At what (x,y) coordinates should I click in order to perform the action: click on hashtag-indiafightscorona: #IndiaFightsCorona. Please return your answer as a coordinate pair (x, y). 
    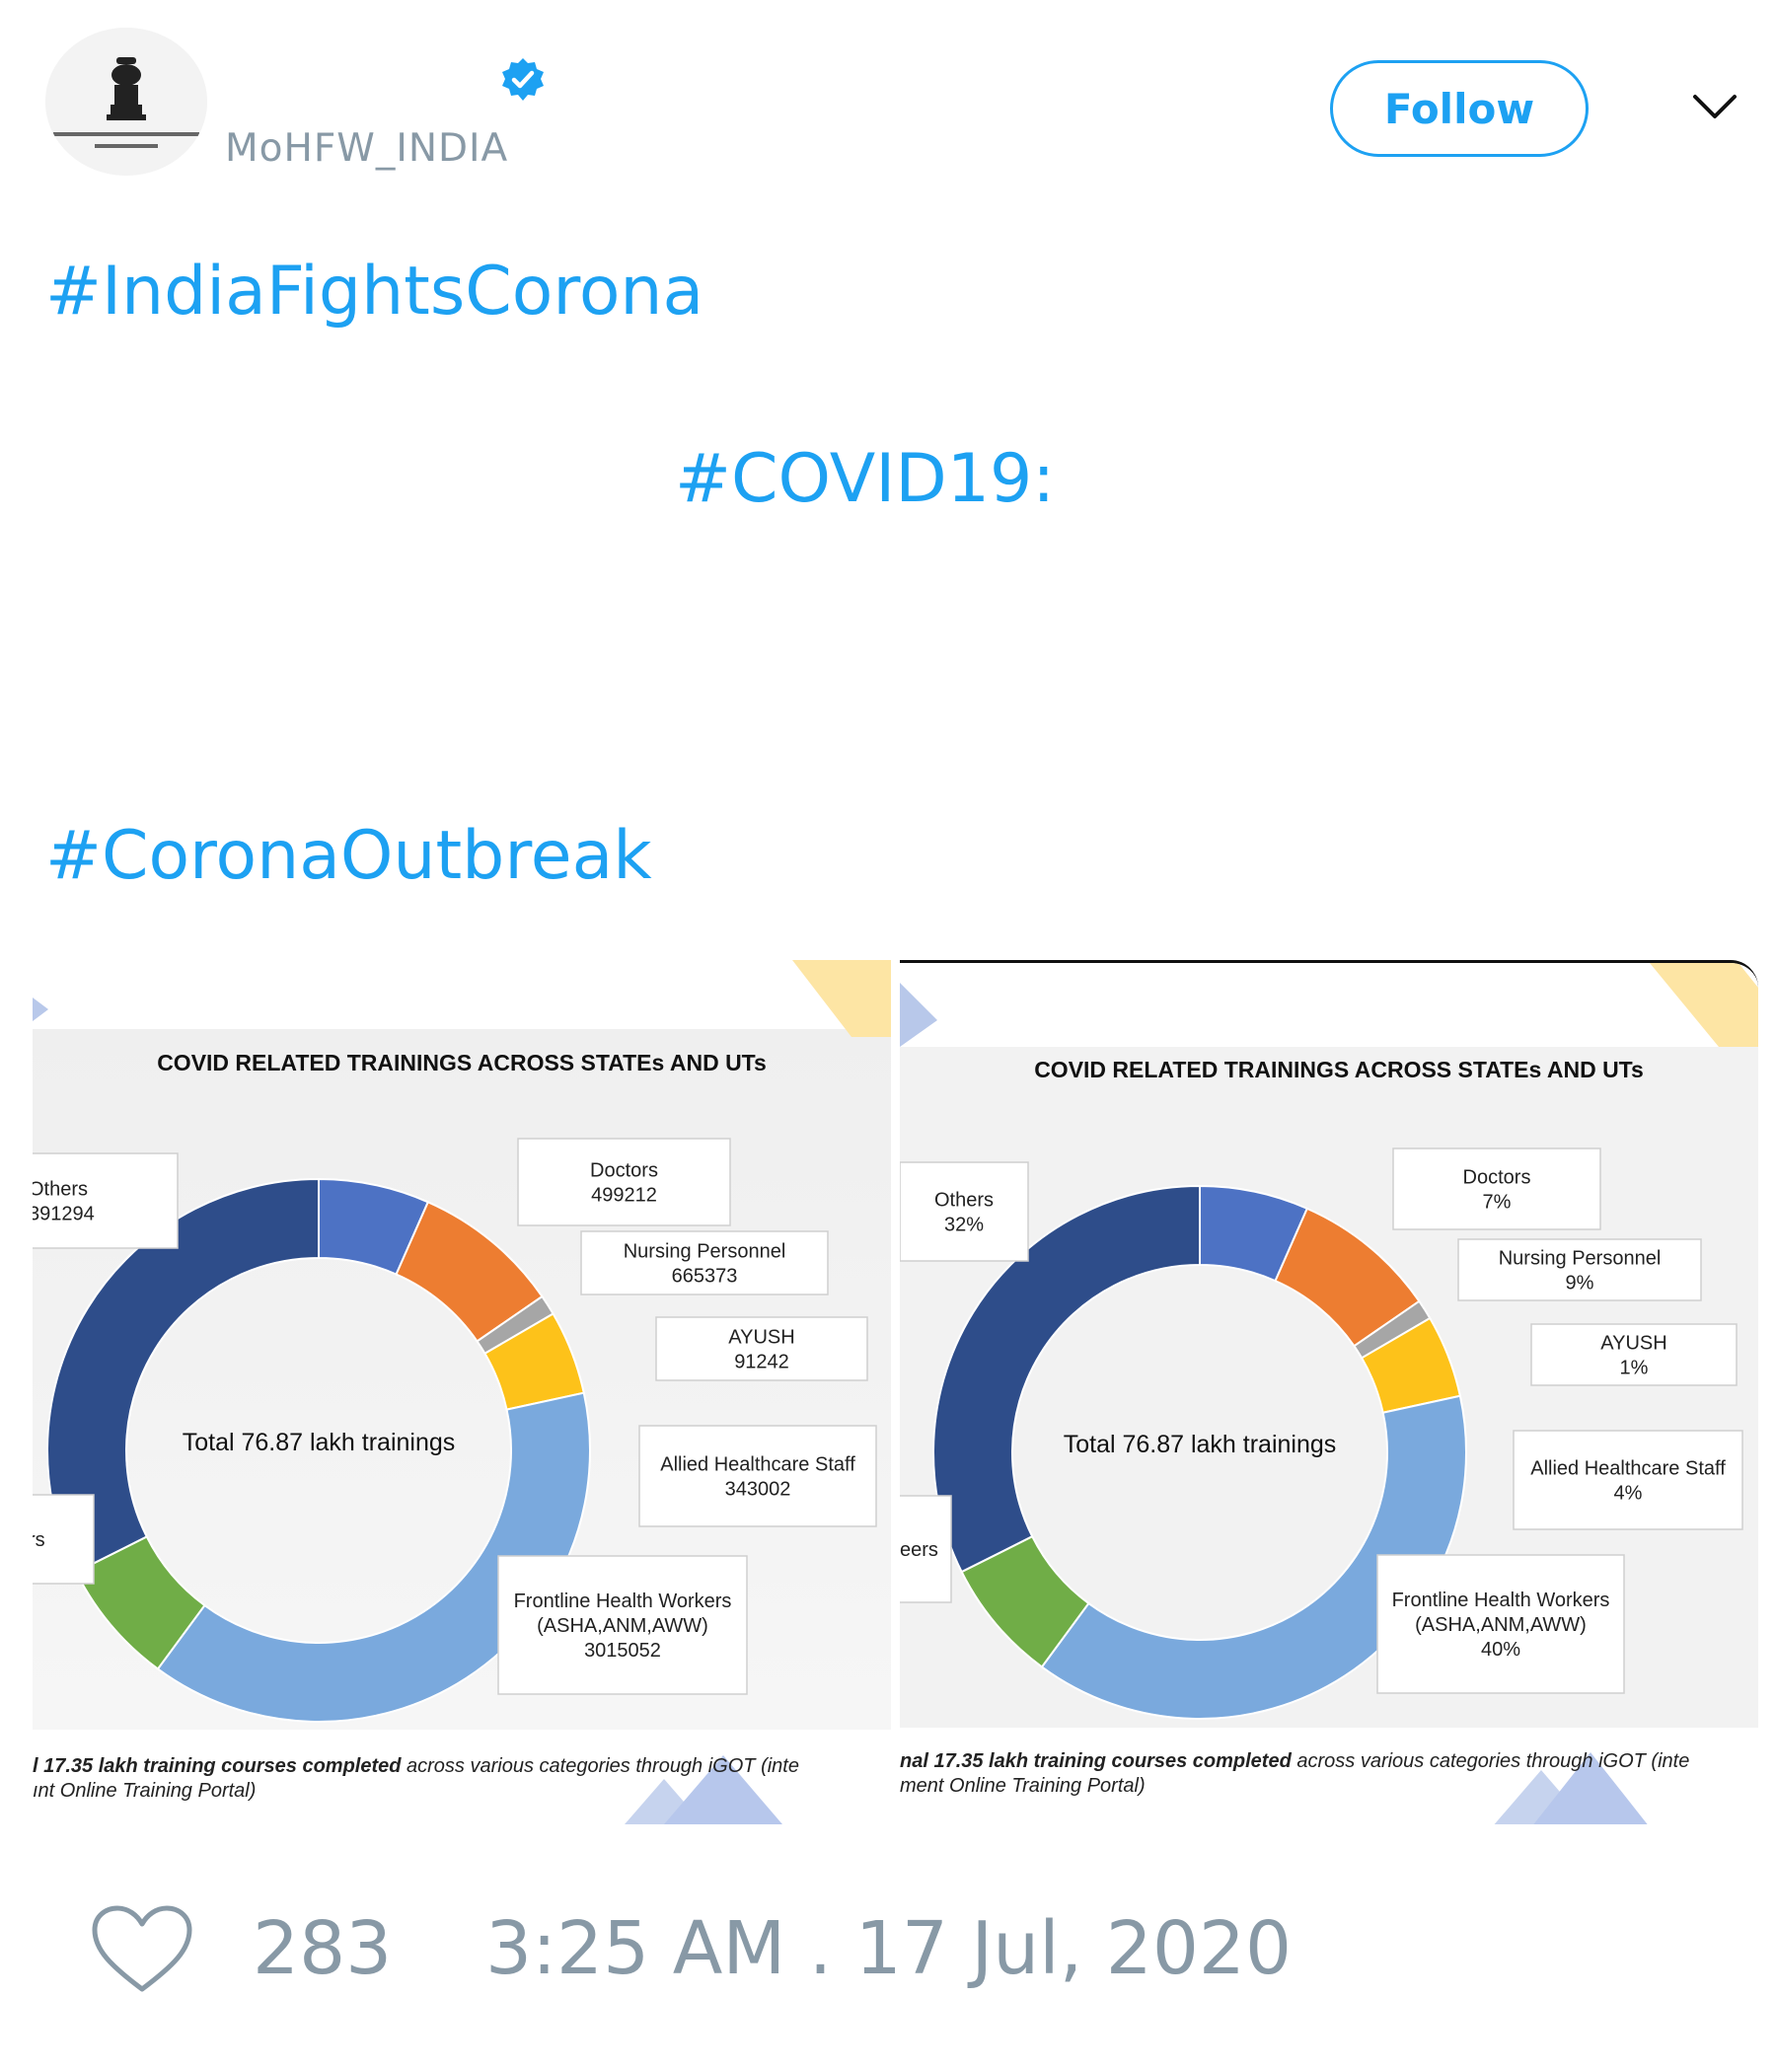
    Looking at the image, I should click on (374, 292).